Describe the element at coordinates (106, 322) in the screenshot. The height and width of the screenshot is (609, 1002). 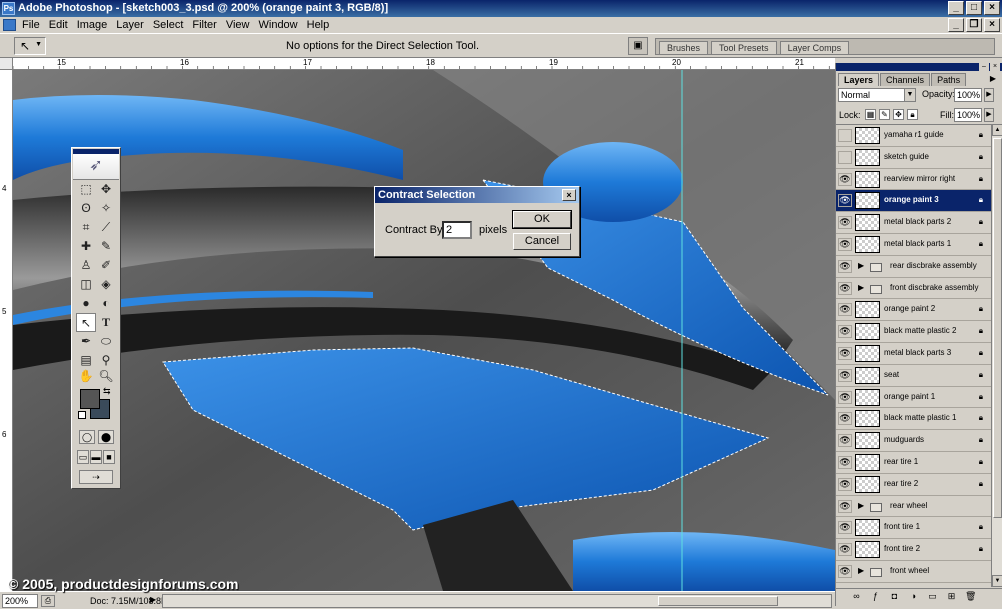
I see `type-tool-icon: T` at that location.